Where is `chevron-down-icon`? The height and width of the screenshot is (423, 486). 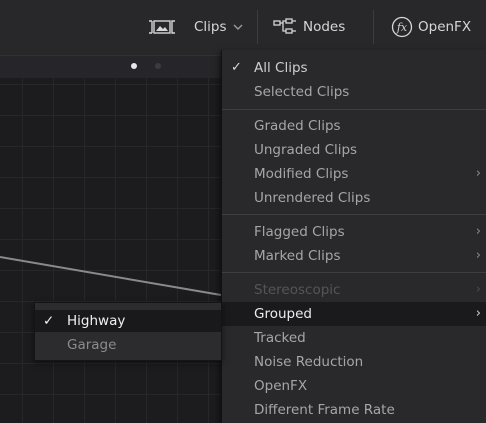 chevron-down-icon is located at coordinates (238, 27).